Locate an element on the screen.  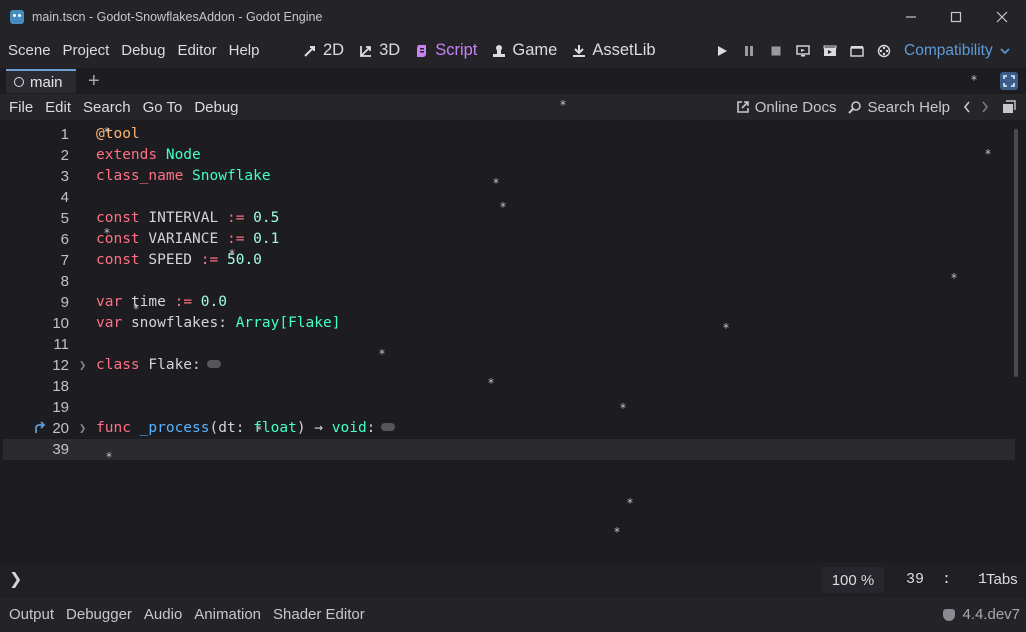
code-line: 3 class_name Snowflake is located at coordinates (509, 176).